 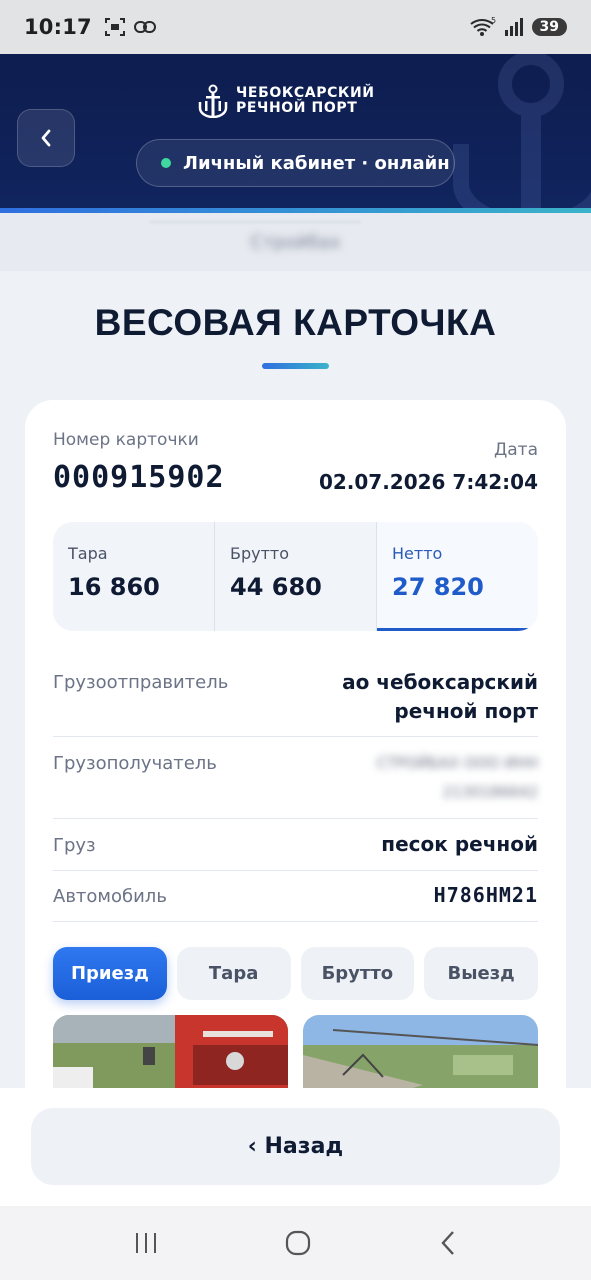 What do you see at coordinates (493, 21) in the screenshot?
I see `svg-text: 5` at bounding box center [493, 21].